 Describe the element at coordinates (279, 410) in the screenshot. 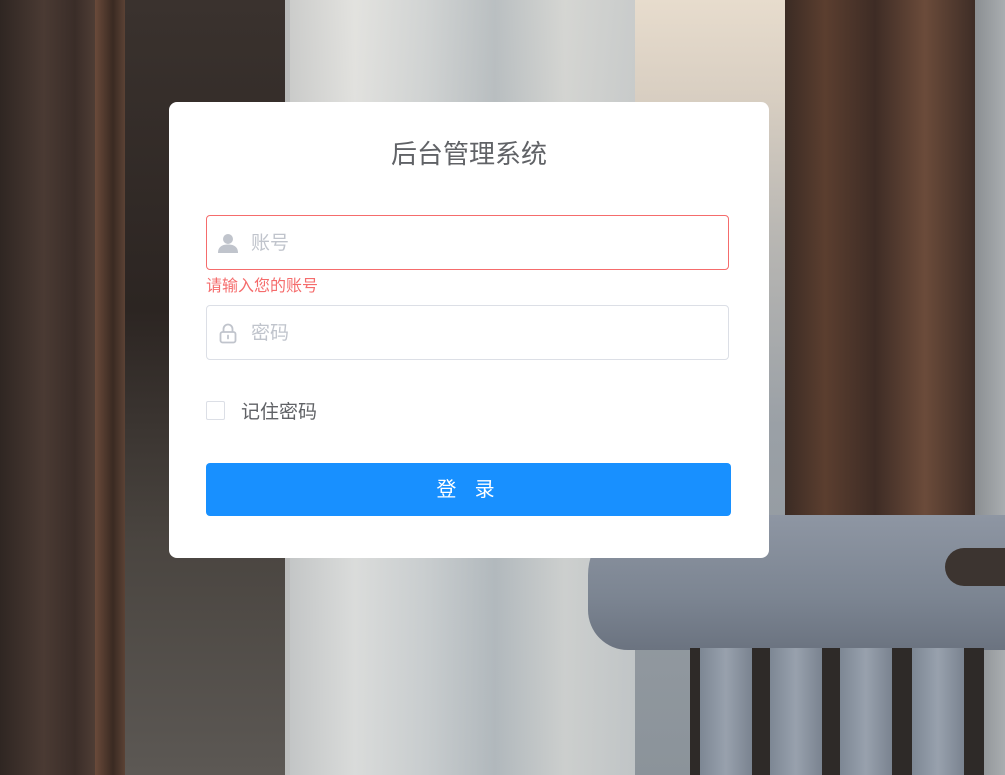

I see `remember-label: 记住密码` at that location.